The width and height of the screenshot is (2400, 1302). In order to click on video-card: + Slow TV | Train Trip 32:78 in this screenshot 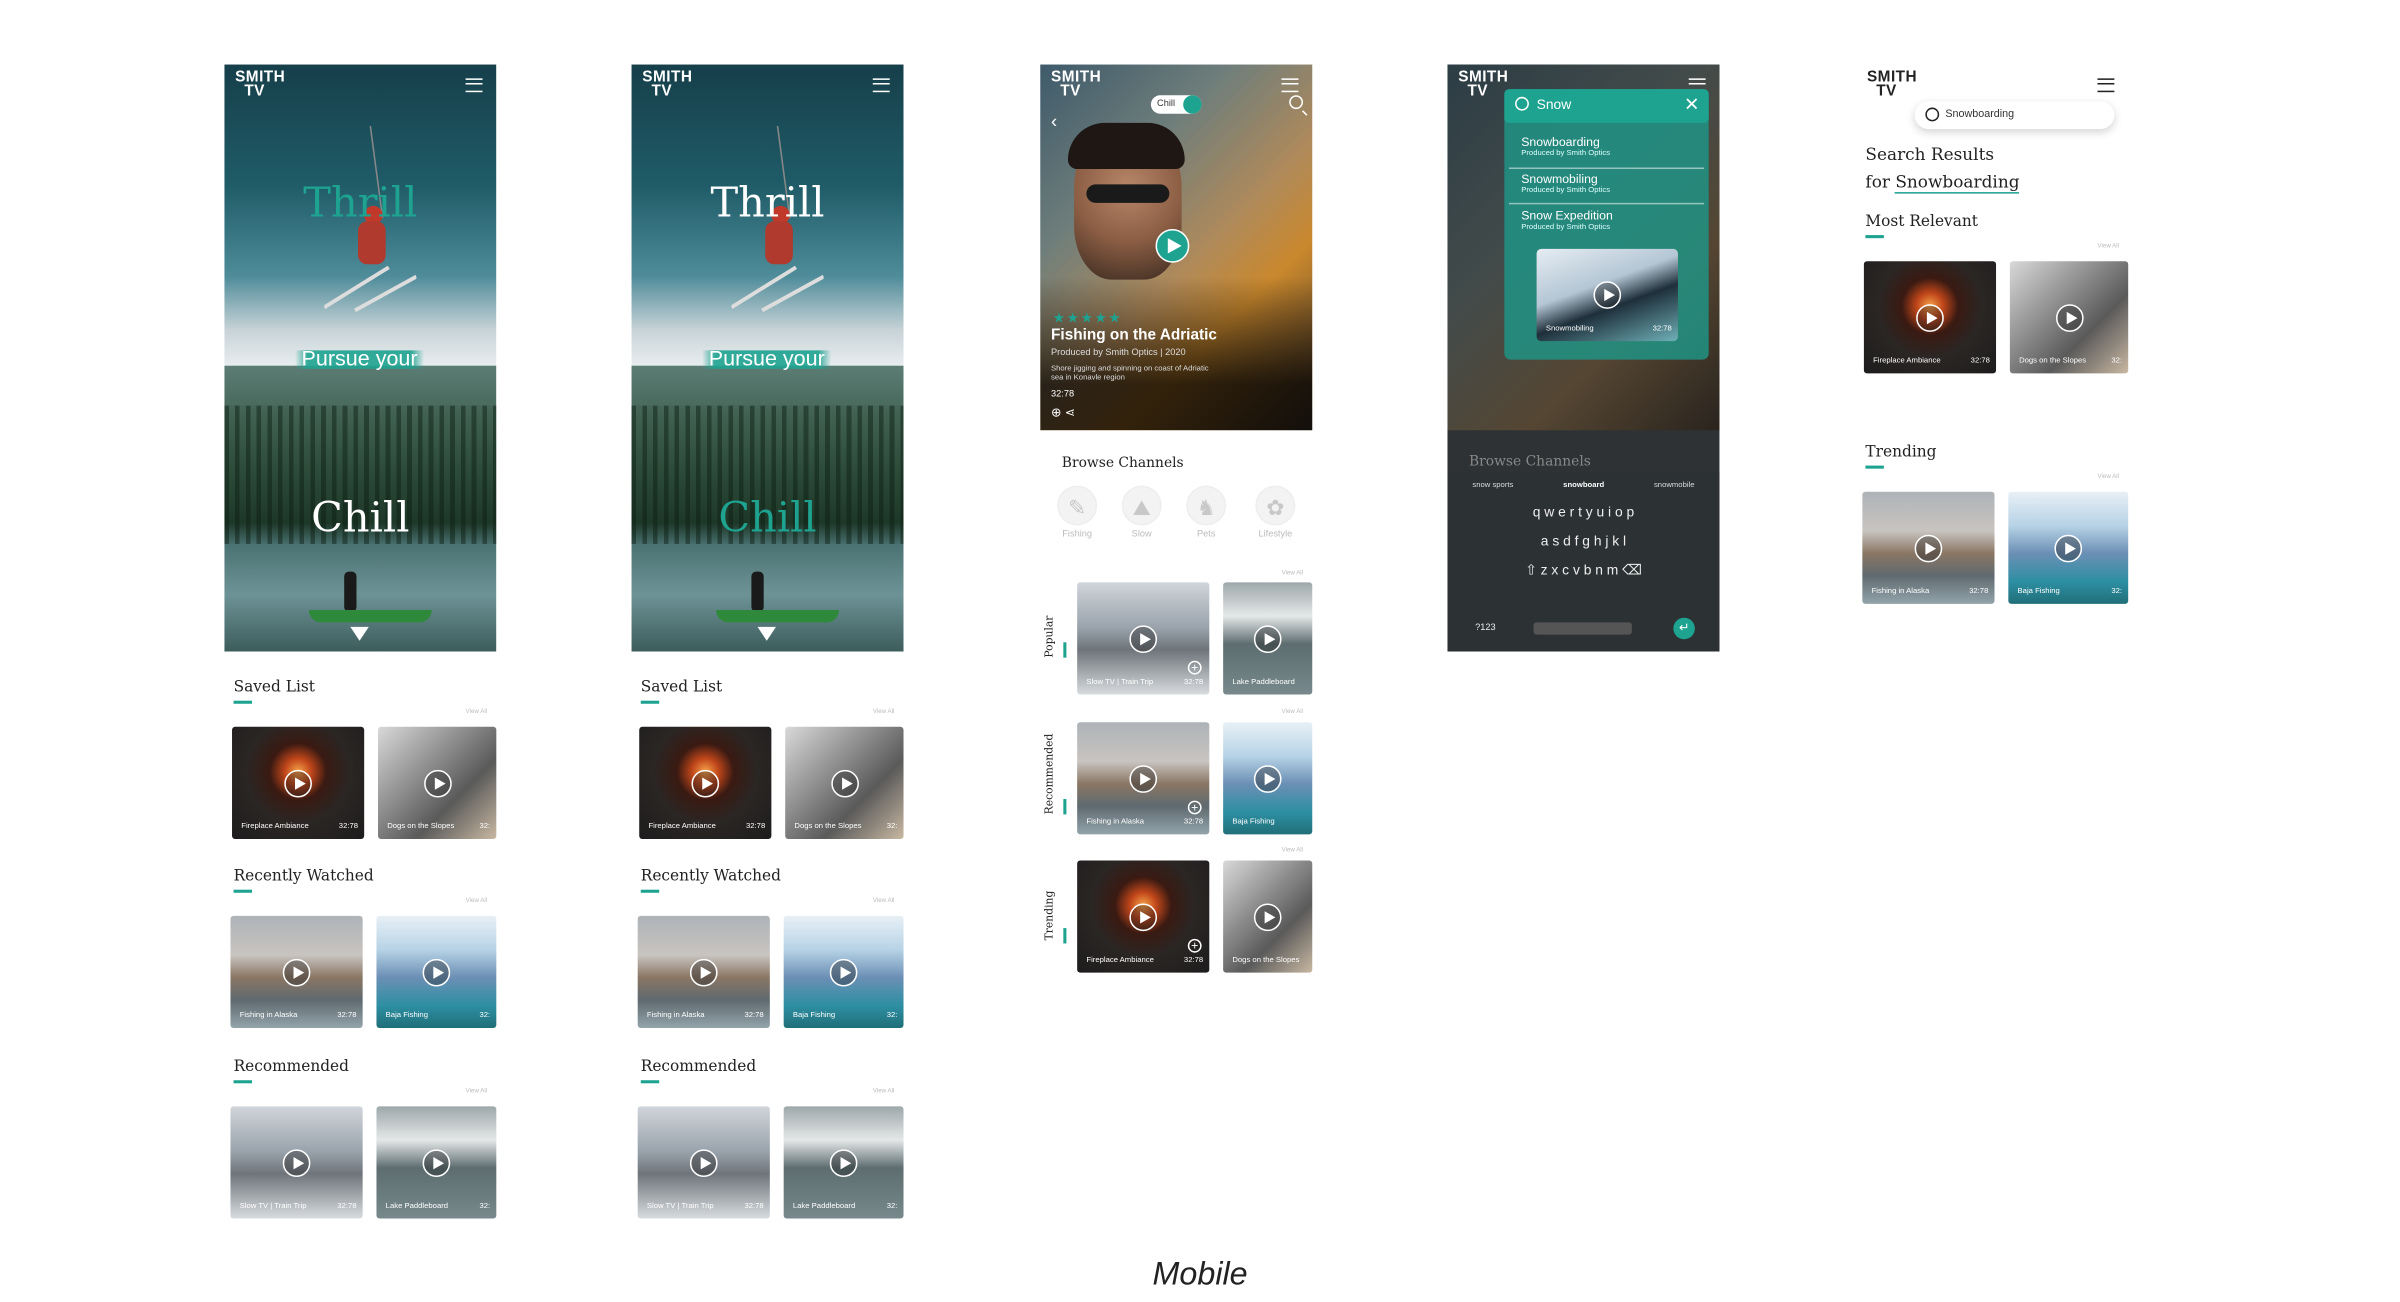, I will do `click(1143, 638)`.